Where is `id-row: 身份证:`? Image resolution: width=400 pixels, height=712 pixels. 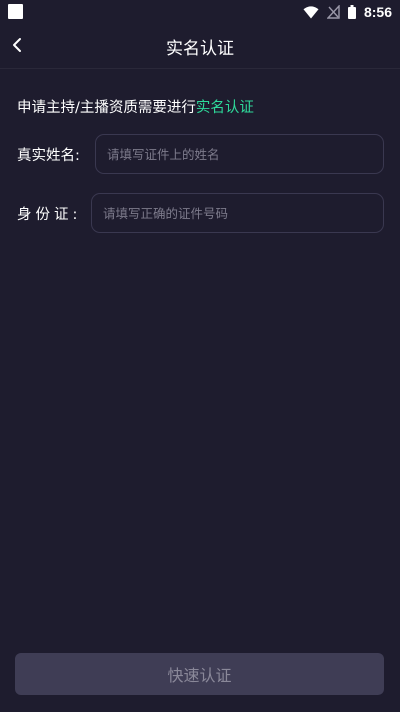 id-row: 身份证: is located at coordinates (200, 213).